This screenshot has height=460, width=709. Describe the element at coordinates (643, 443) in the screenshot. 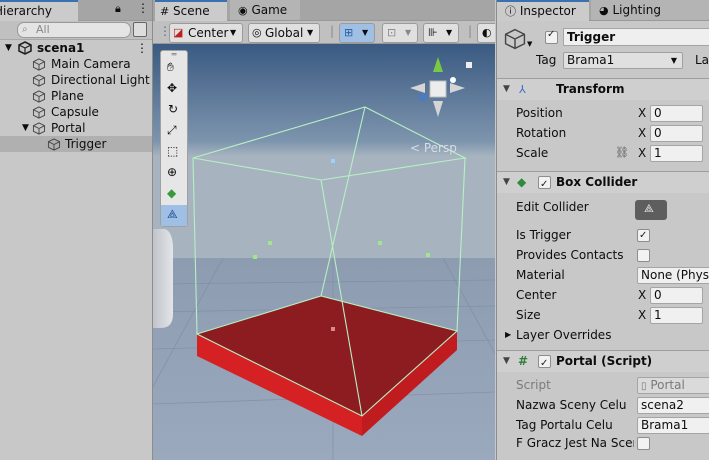

I see `gracz-jest-na-scenie-checkbox` at that location.